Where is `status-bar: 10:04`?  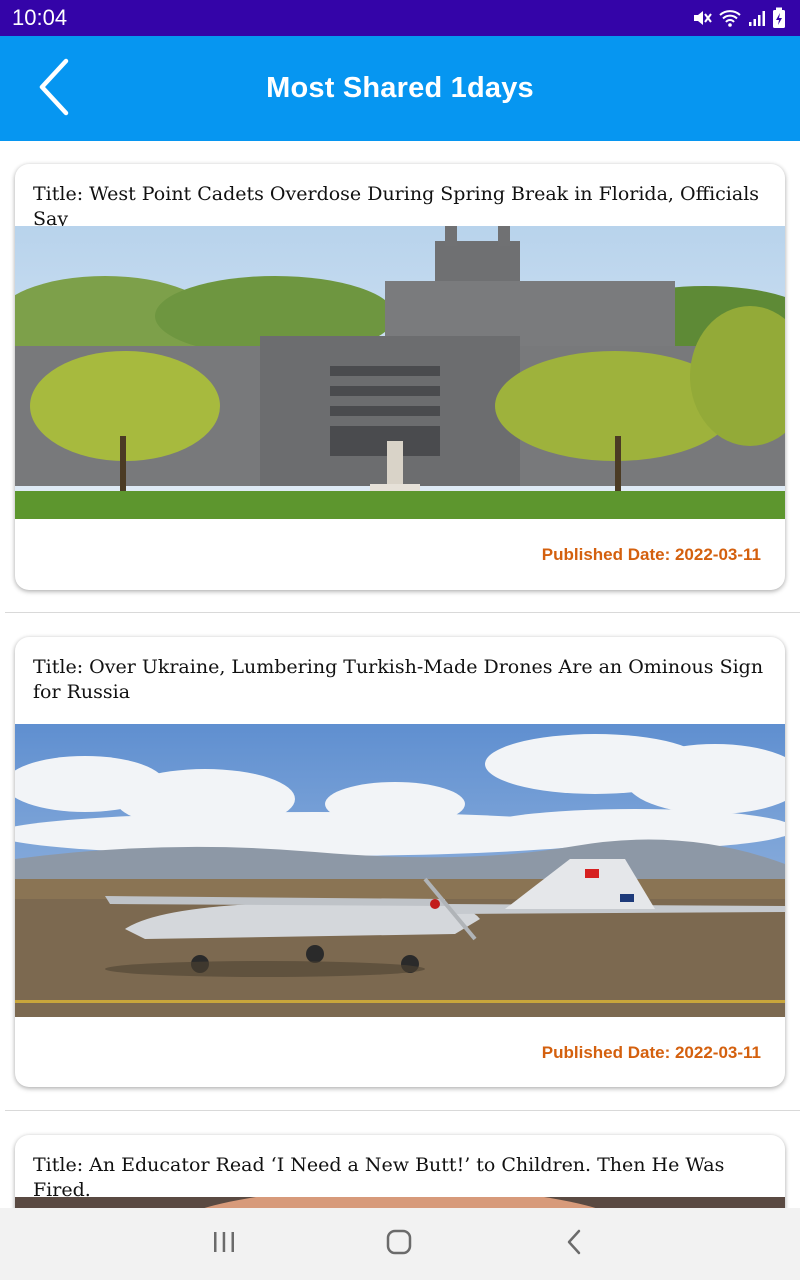 status-bar: 10:04 is located at coordinates (400, 18).